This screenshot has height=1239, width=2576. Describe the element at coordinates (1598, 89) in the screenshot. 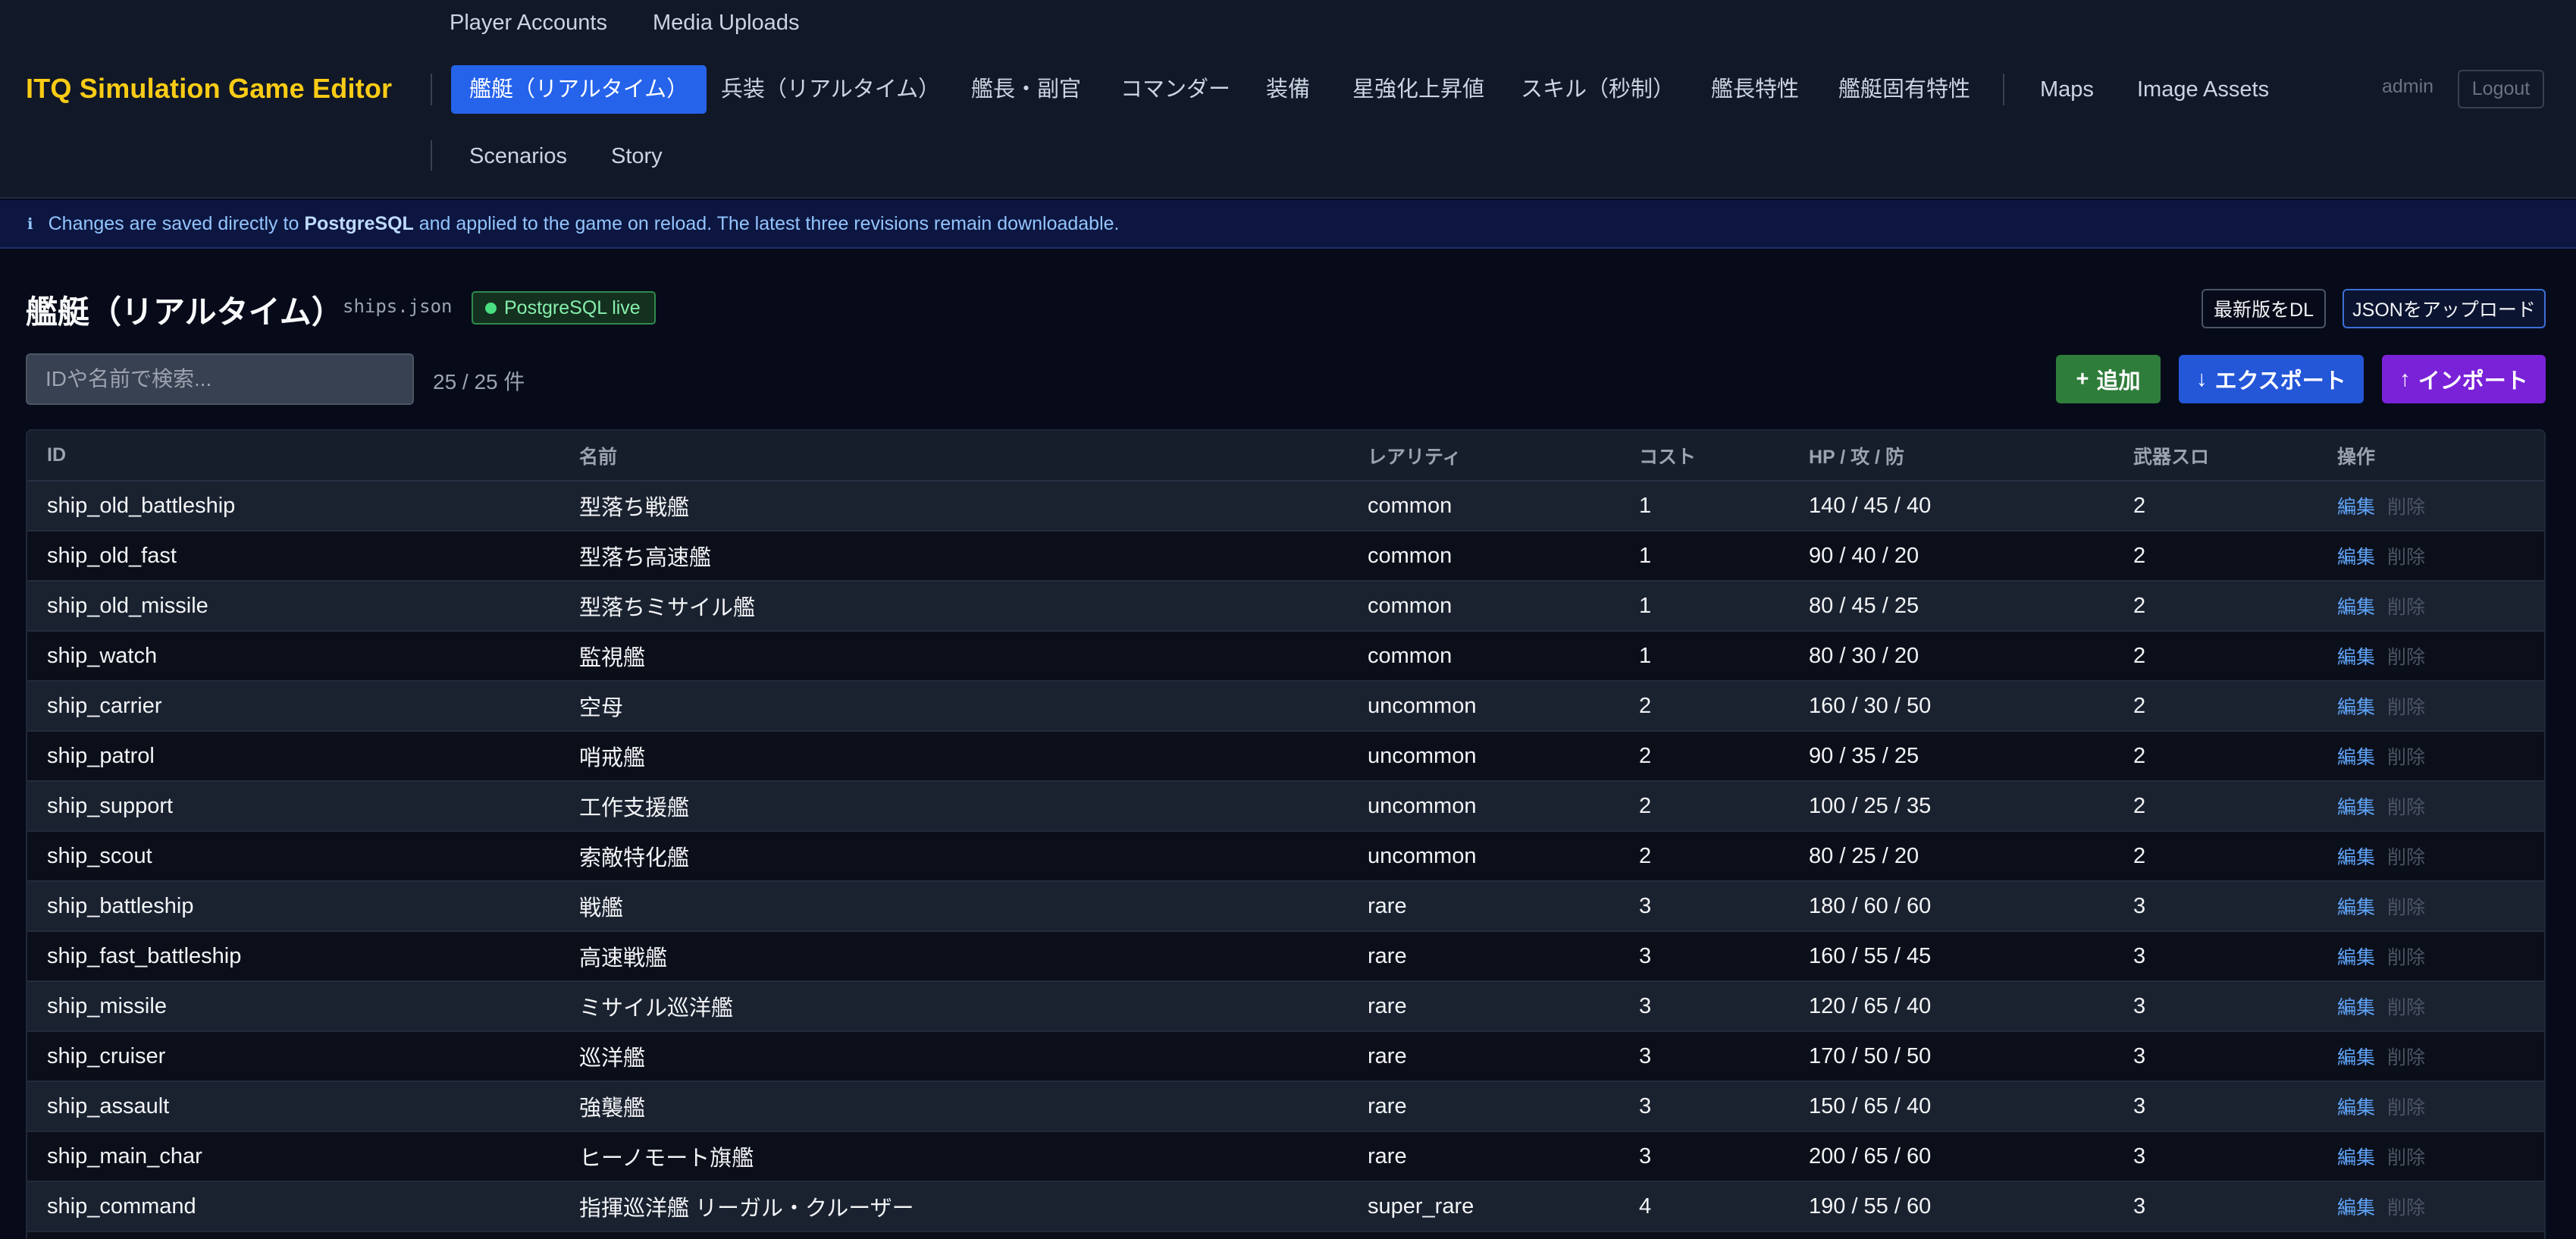

I see `tab-skills: スキル（秒制）` at that location.